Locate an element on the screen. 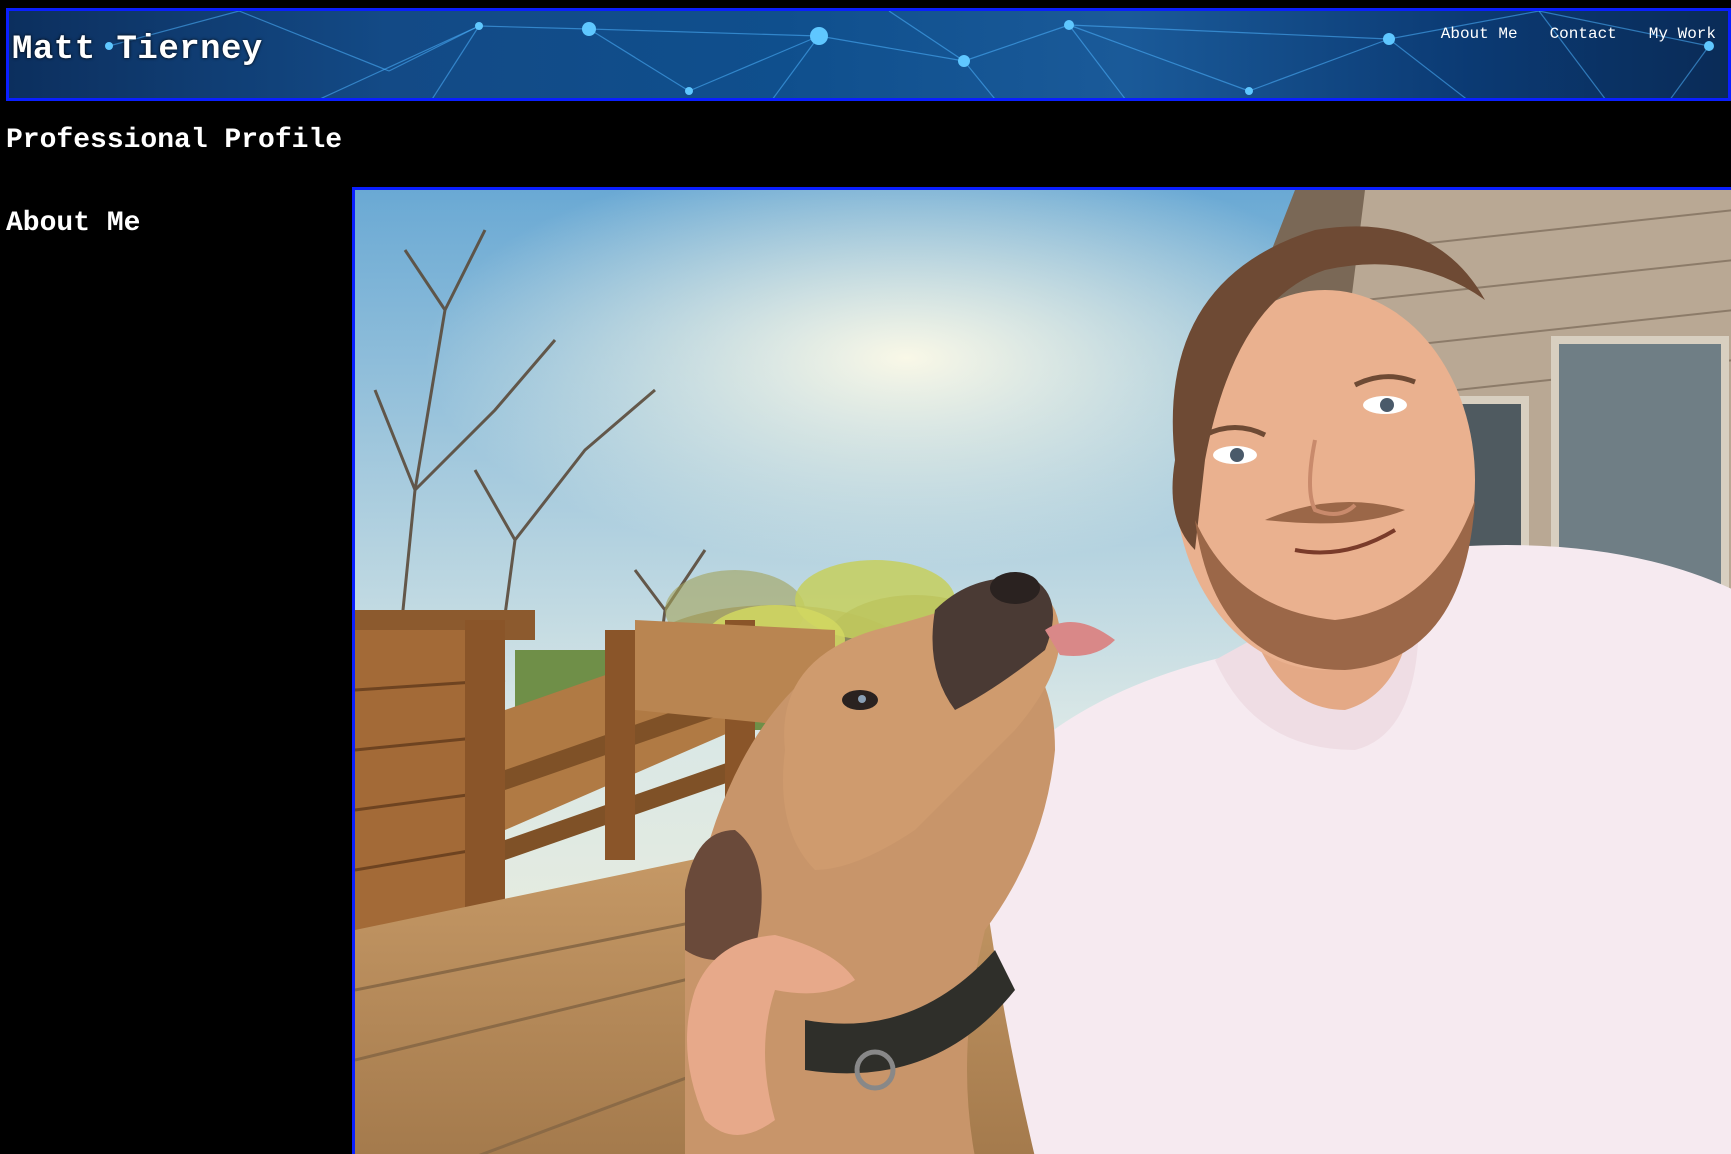 This screenshot has width=1731, height=1154. page-title: Professional Profile is located at coordinates (174, 140).